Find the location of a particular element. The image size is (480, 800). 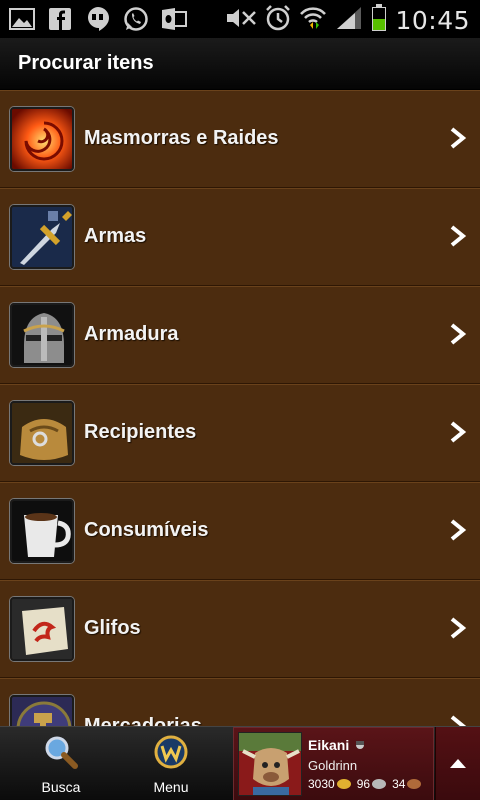

menu-button: Menu is located at coordinates (171, 763).